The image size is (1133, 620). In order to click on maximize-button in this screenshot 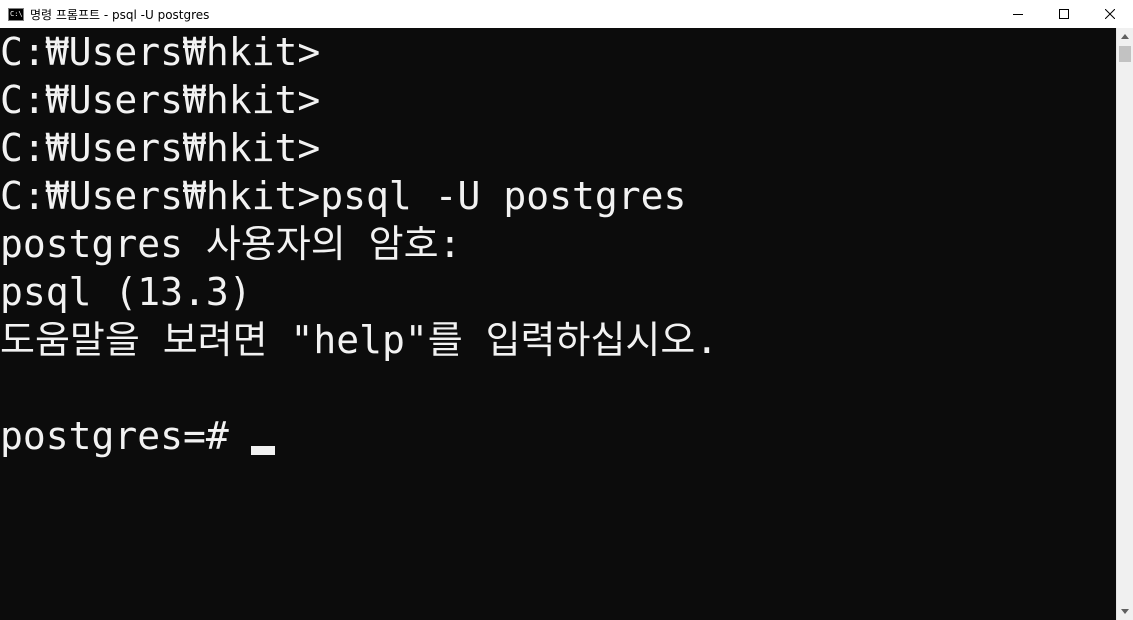, I will do `click(1064, 14)`.